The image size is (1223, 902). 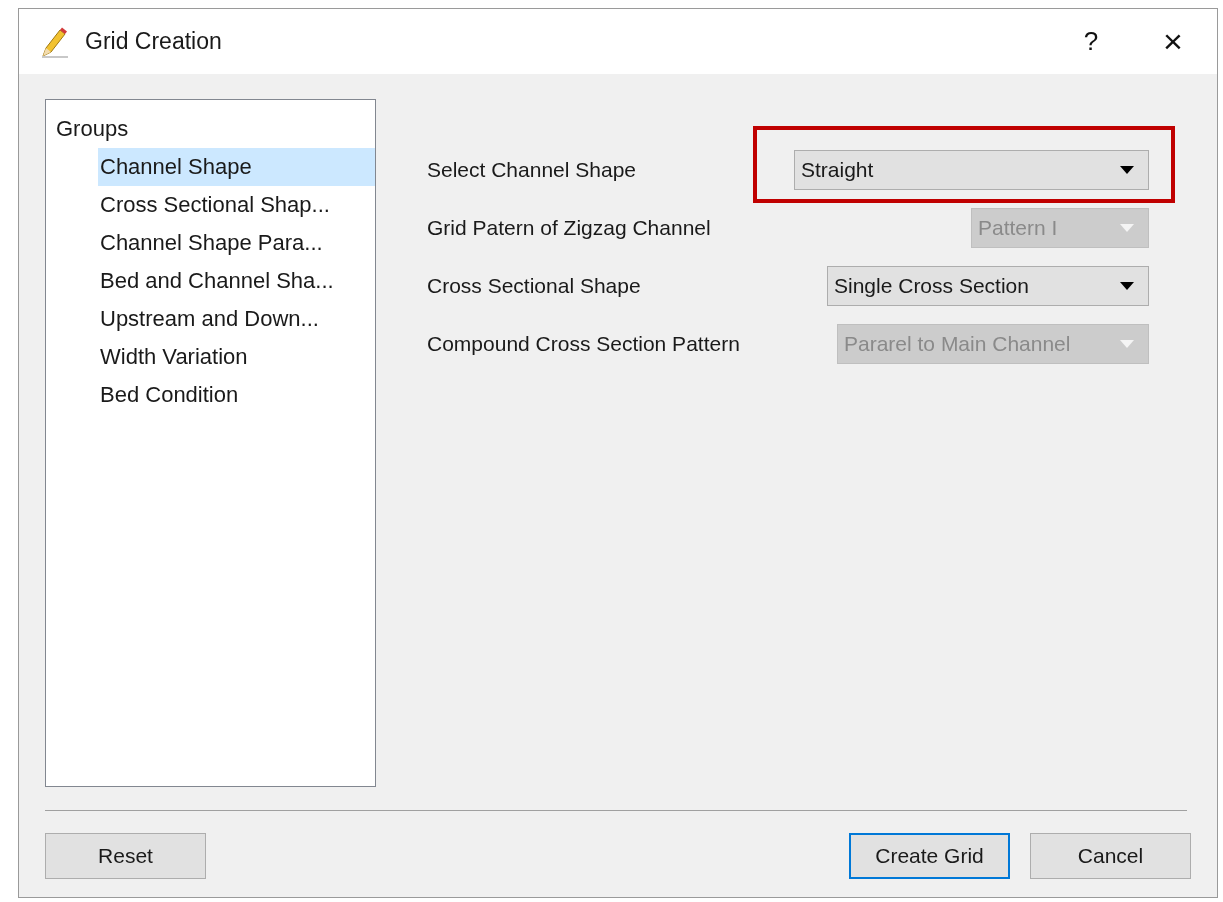 I want to click on dropdown: Single Cross Section, so click(x=988, y=286).